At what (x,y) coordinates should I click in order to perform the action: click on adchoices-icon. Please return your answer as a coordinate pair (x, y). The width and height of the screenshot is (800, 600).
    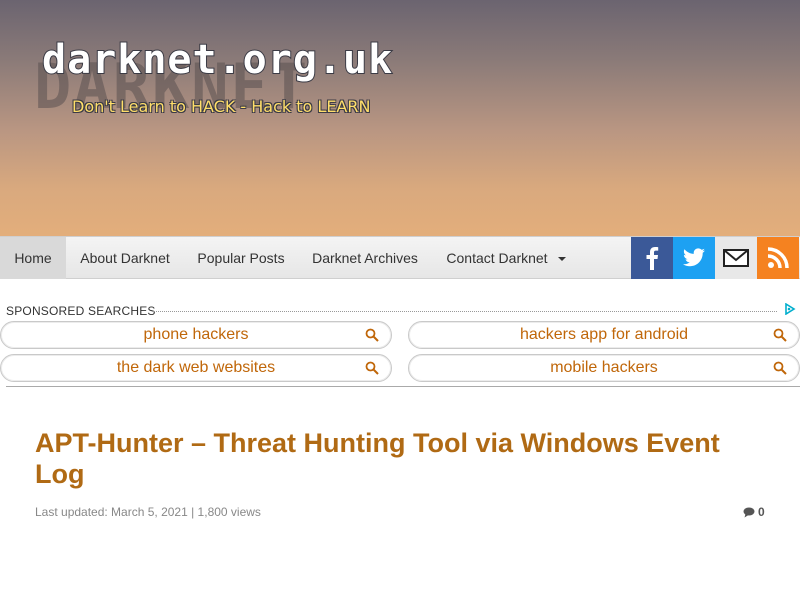
    Looking at the image, I should click on (790, 309).